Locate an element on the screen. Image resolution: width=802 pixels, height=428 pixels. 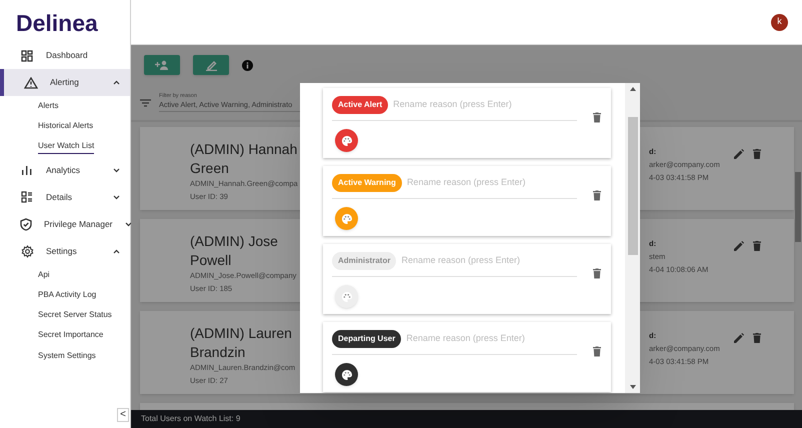
scroll-down-icon is located at coordinates (633, 387).